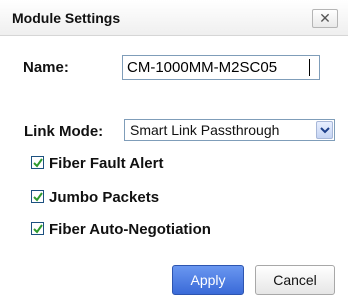  Describe the element at coordinates (174, 18) in the screenshot. I see `dialog-titlebar: Module Settings ✕` at that location.